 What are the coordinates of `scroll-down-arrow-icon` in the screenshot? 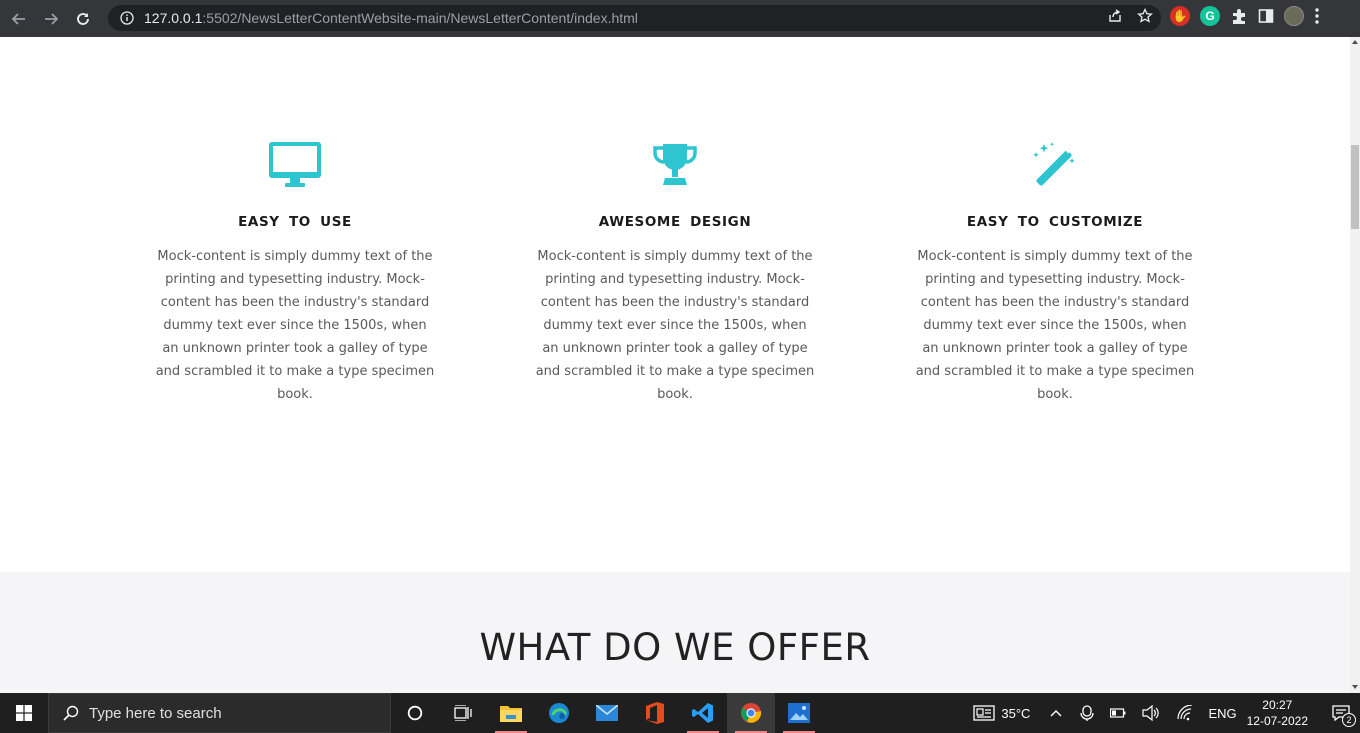 It's located at (1355, 687).